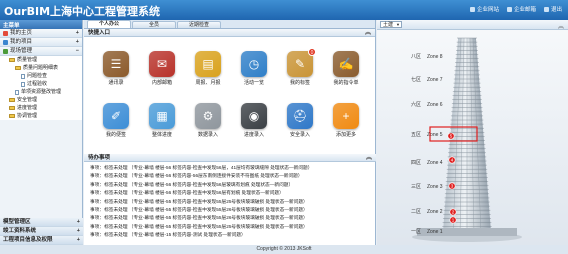  I want to click on sidebar-item-permissions: 工程项目信息及权限 +, so click(41, 240).